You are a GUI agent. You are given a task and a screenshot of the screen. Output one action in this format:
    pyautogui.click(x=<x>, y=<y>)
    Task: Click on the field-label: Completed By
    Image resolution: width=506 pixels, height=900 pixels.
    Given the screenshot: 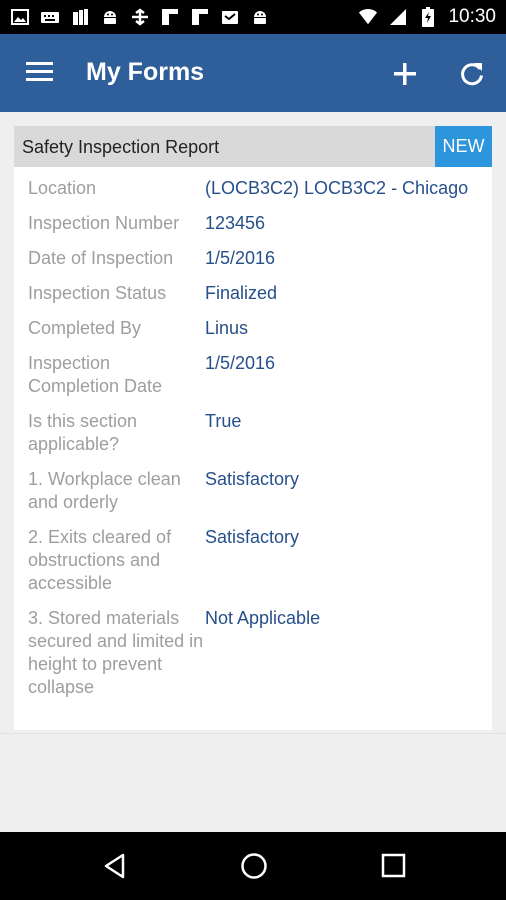 What is the action you would take?
    pyautogui.click(x=85, y=328)
    